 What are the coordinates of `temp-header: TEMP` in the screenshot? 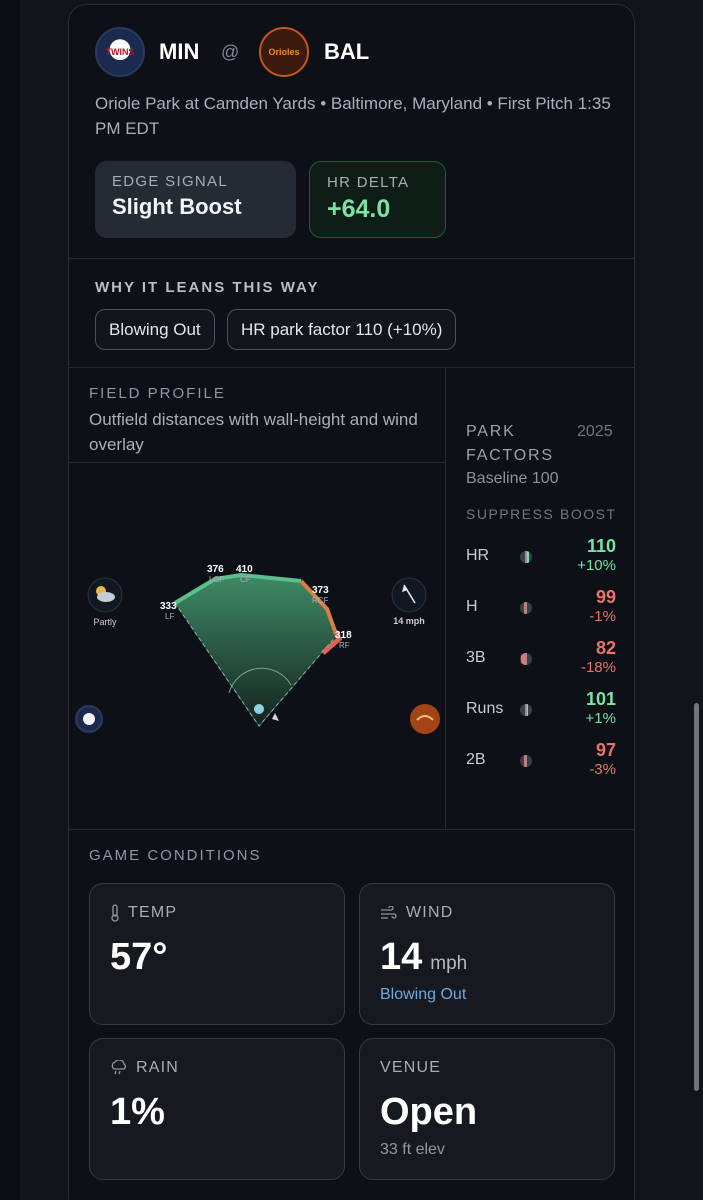 It's located at (143, 913).